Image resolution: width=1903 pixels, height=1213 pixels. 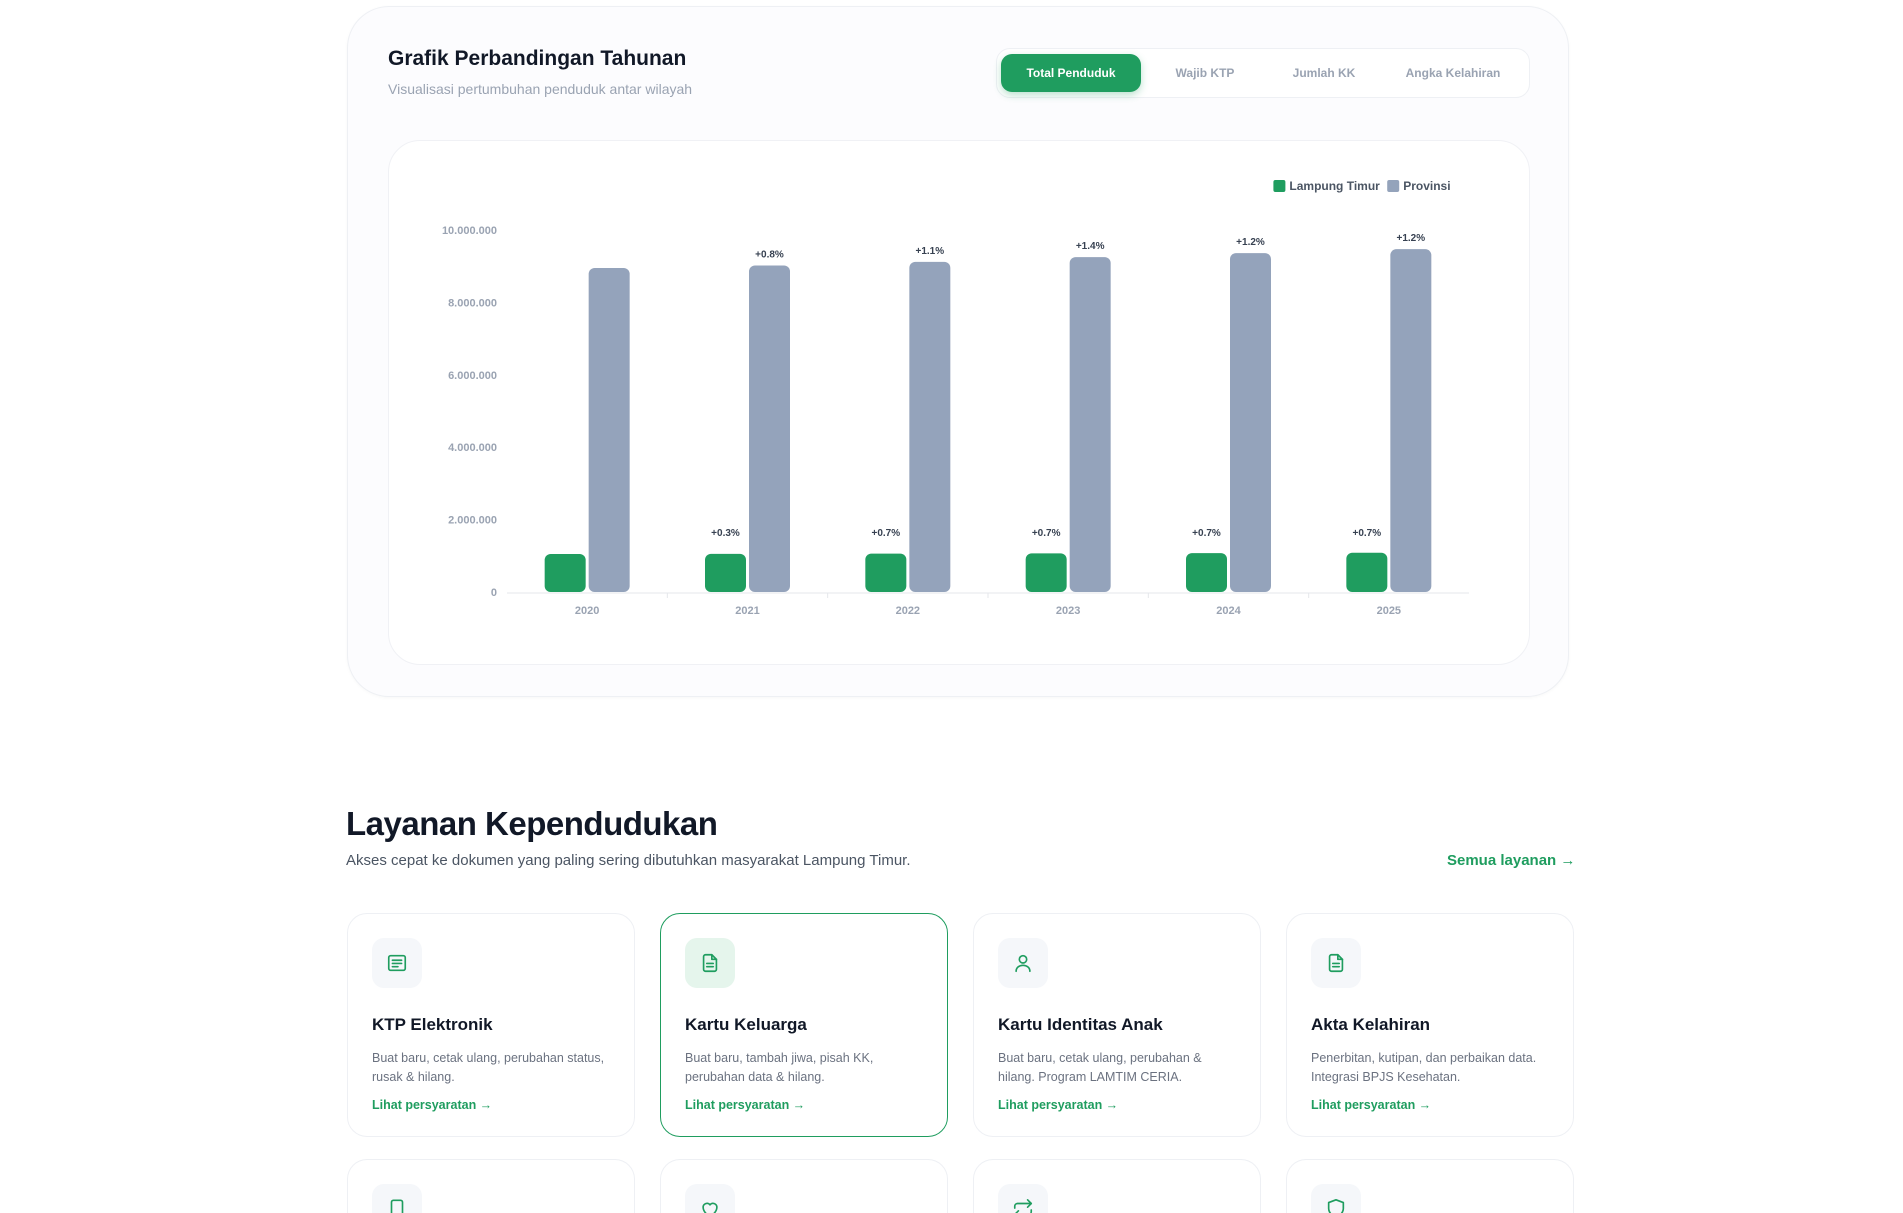 What do you see at coordinates (1046, 572) in the screenshot?
I see `bar-lampung-timur-2023` at bounding box center [1046, 572].